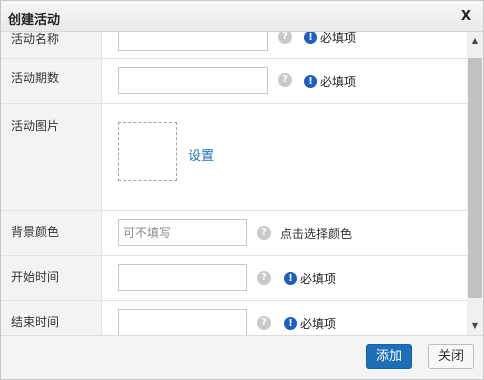 This screenshot has height=380, width=484. I want to click on dialog-title: 创建活动, so click(34, 20).